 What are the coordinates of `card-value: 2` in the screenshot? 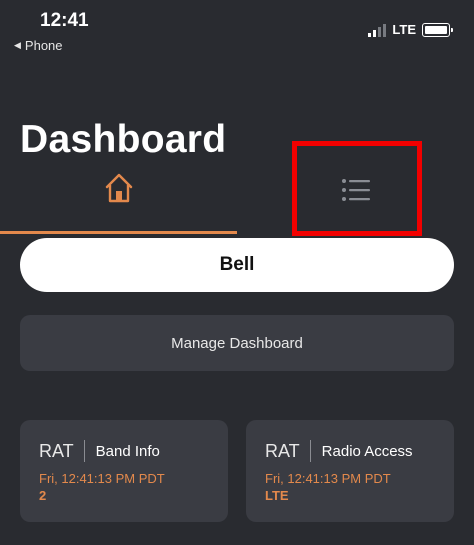 It's located at (43, 495).